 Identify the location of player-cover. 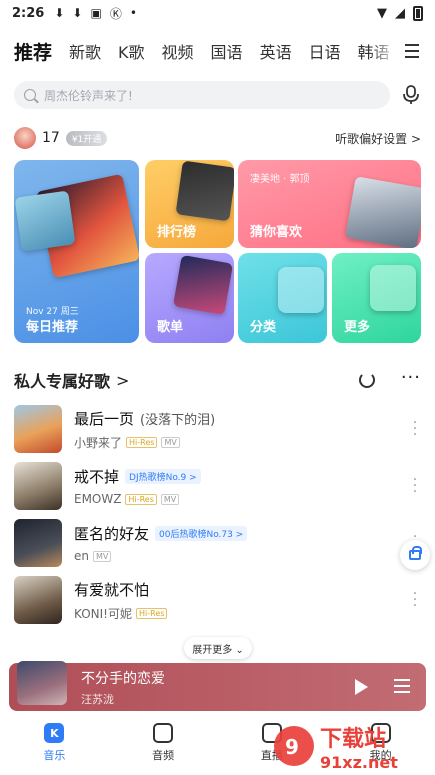
(42, 683).